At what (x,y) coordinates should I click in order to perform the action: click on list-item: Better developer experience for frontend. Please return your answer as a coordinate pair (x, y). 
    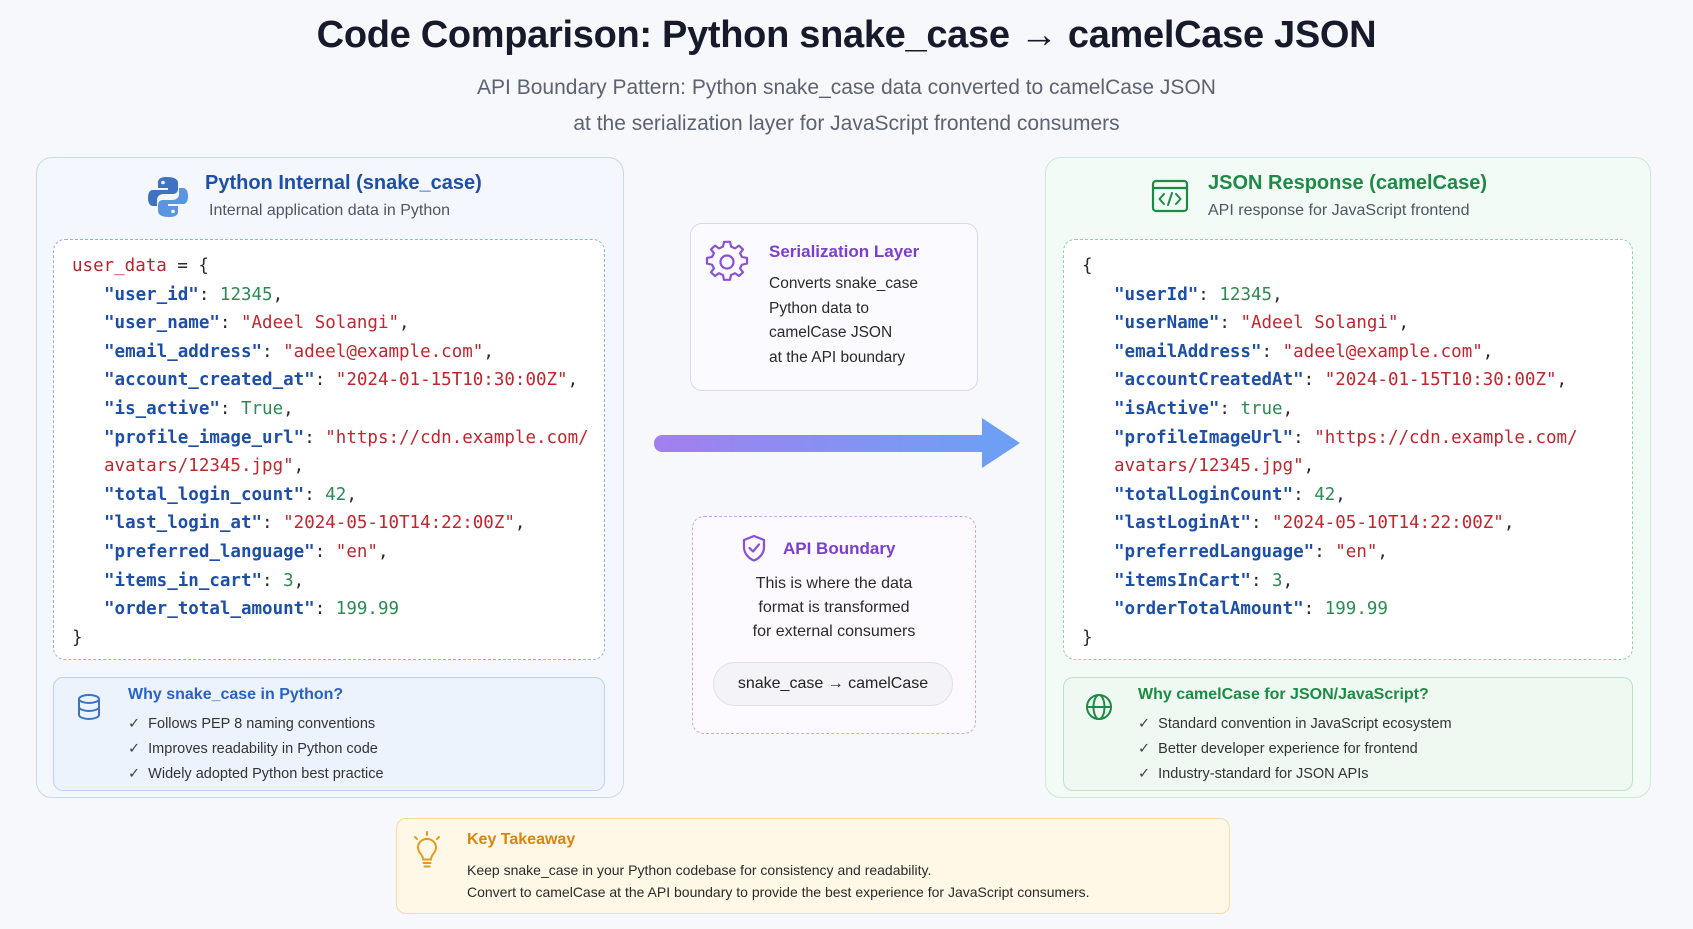
    Looking at the image, I should click on (1295, 749).